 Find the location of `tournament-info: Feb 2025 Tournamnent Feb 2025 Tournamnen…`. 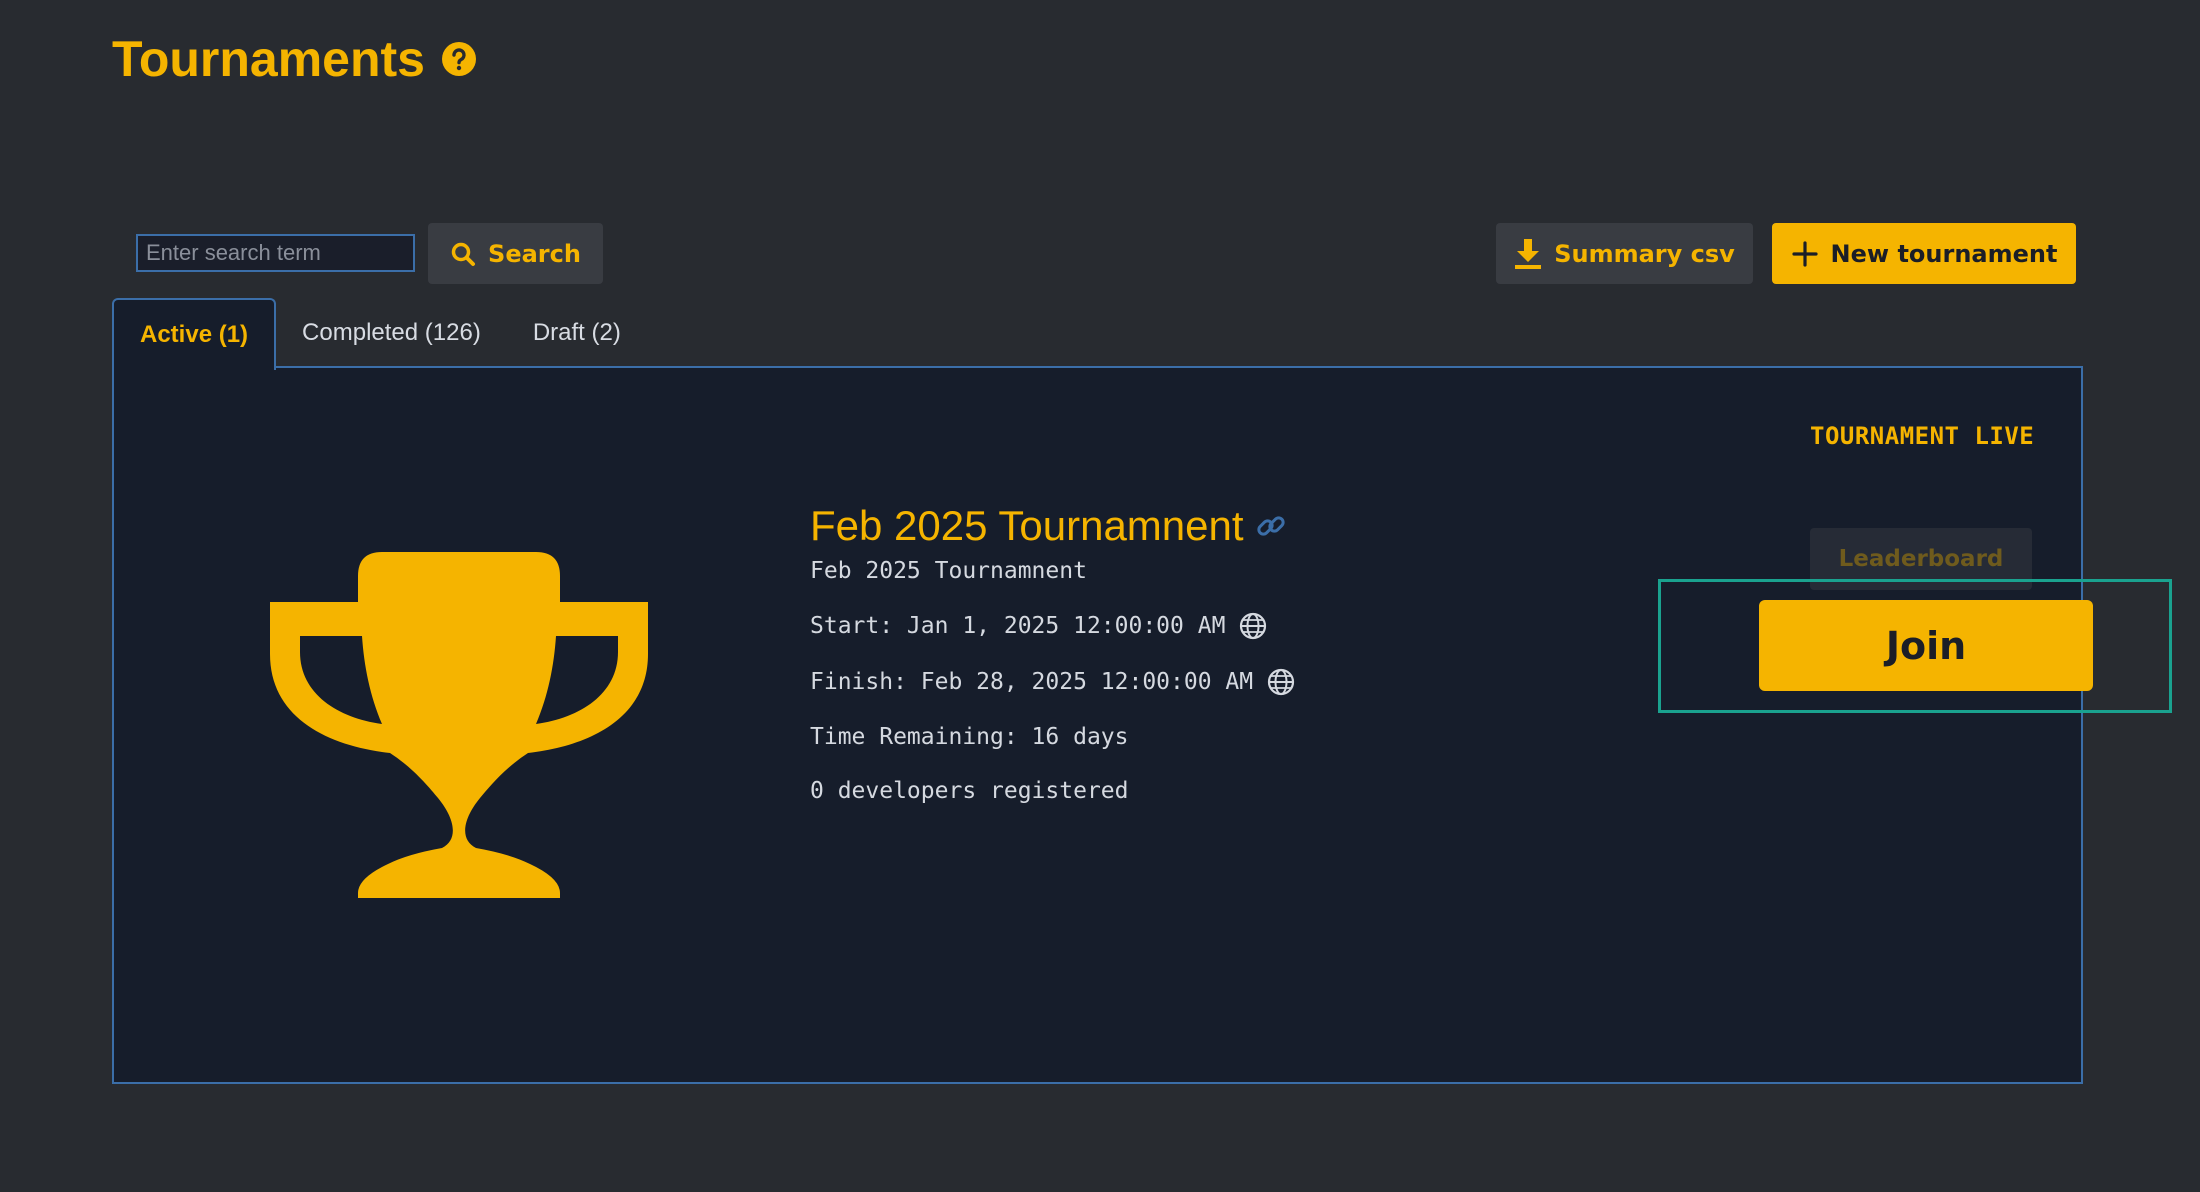

tournament-info: Feb 2025 Tournamnent Feb 2025 Tournamnen… is located at coordinates (1052, 653).